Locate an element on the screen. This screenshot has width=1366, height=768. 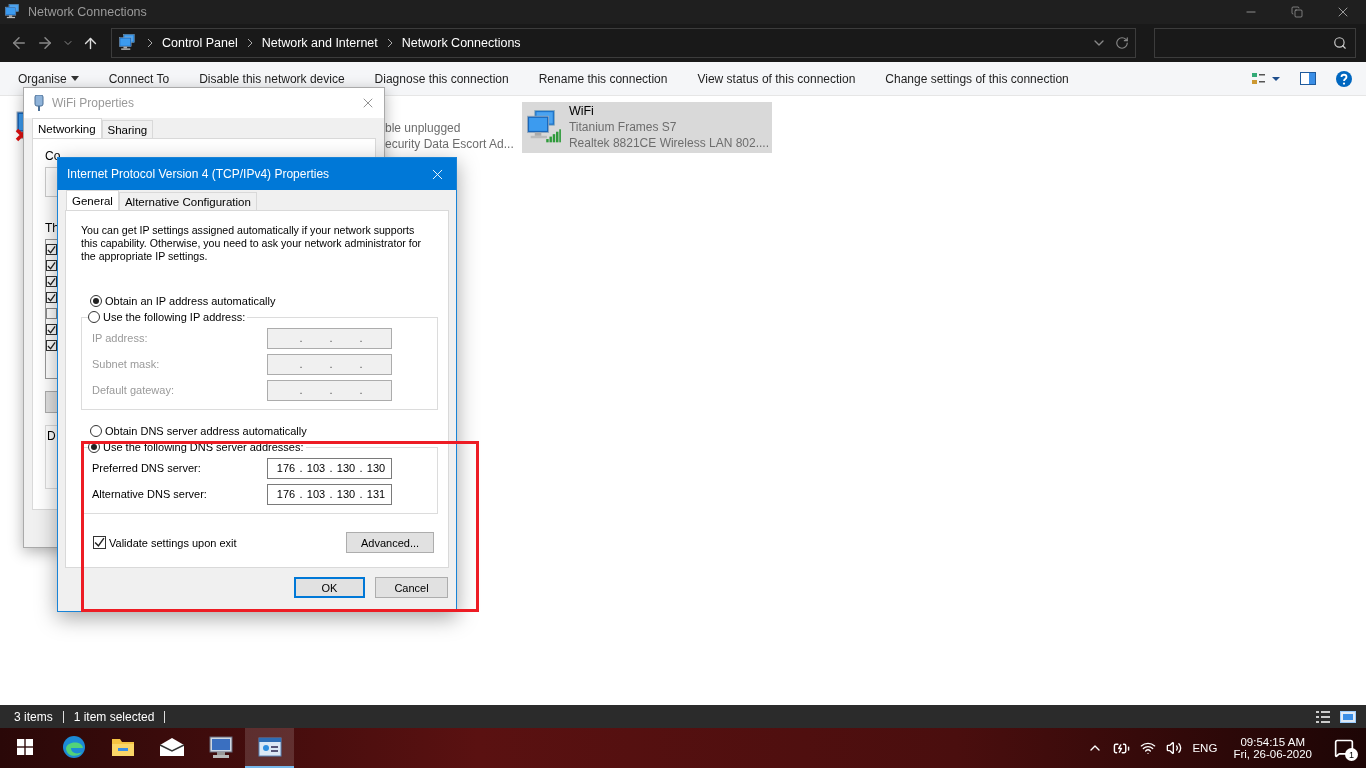
command-button: Organise is located at coordinates (48, 78).